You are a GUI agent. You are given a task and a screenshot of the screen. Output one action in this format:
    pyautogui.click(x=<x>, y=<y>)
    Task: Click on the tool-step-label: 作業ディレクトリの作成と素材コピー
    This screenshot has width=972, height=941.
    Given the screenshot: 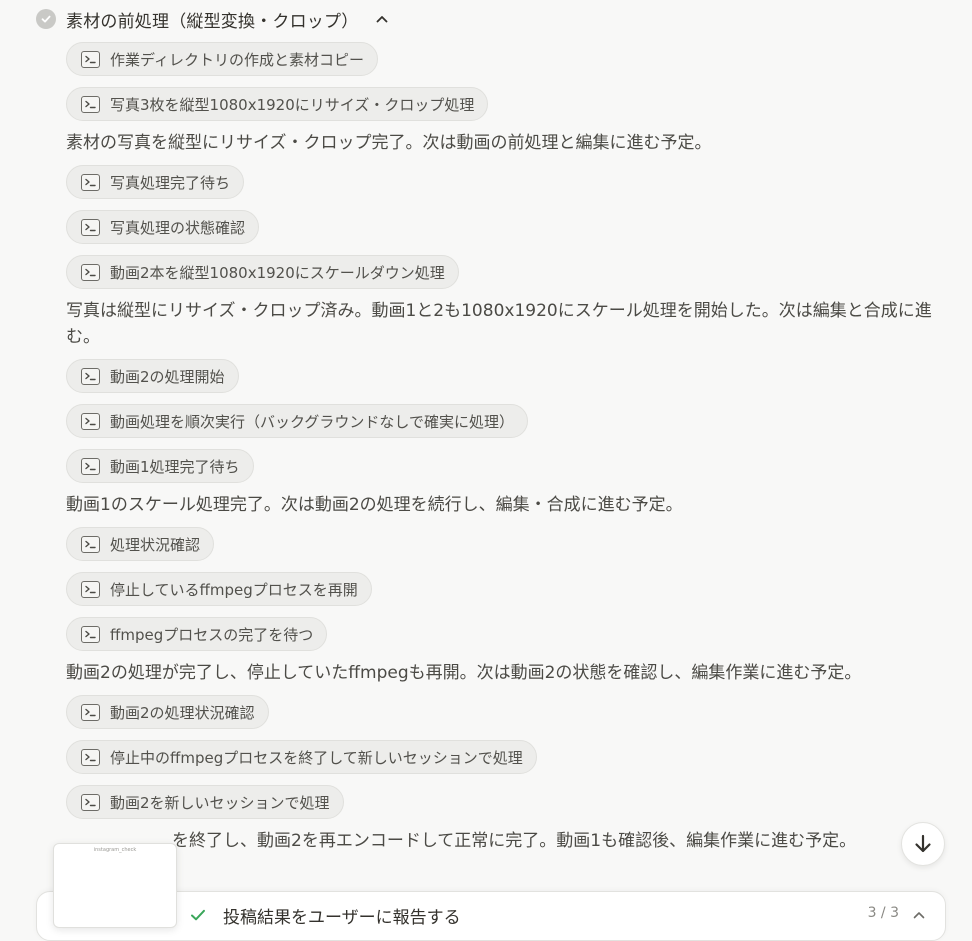 What is the action you would take?
    pyautogui.click(x=237, y=59)
    